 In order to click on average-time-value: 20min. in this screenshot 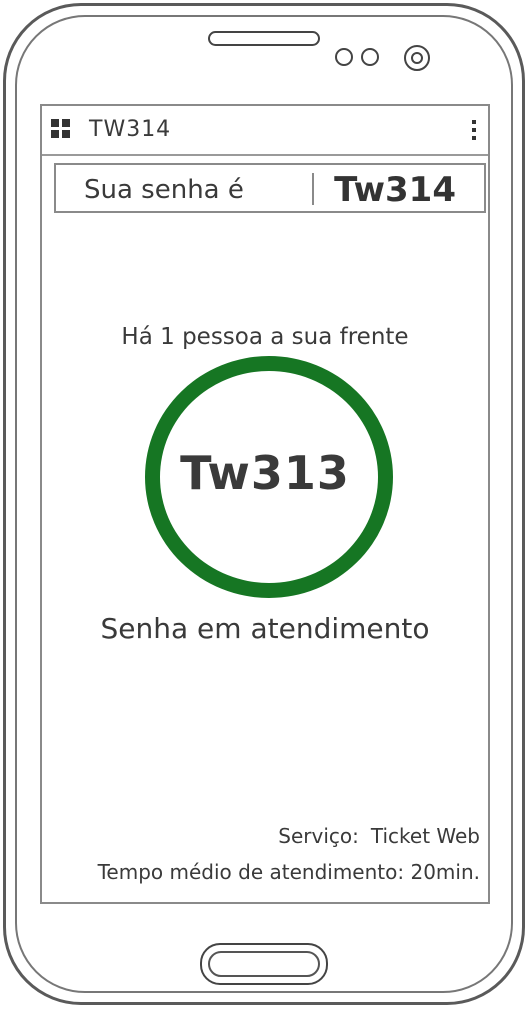, I will do `click(445, 872)`.